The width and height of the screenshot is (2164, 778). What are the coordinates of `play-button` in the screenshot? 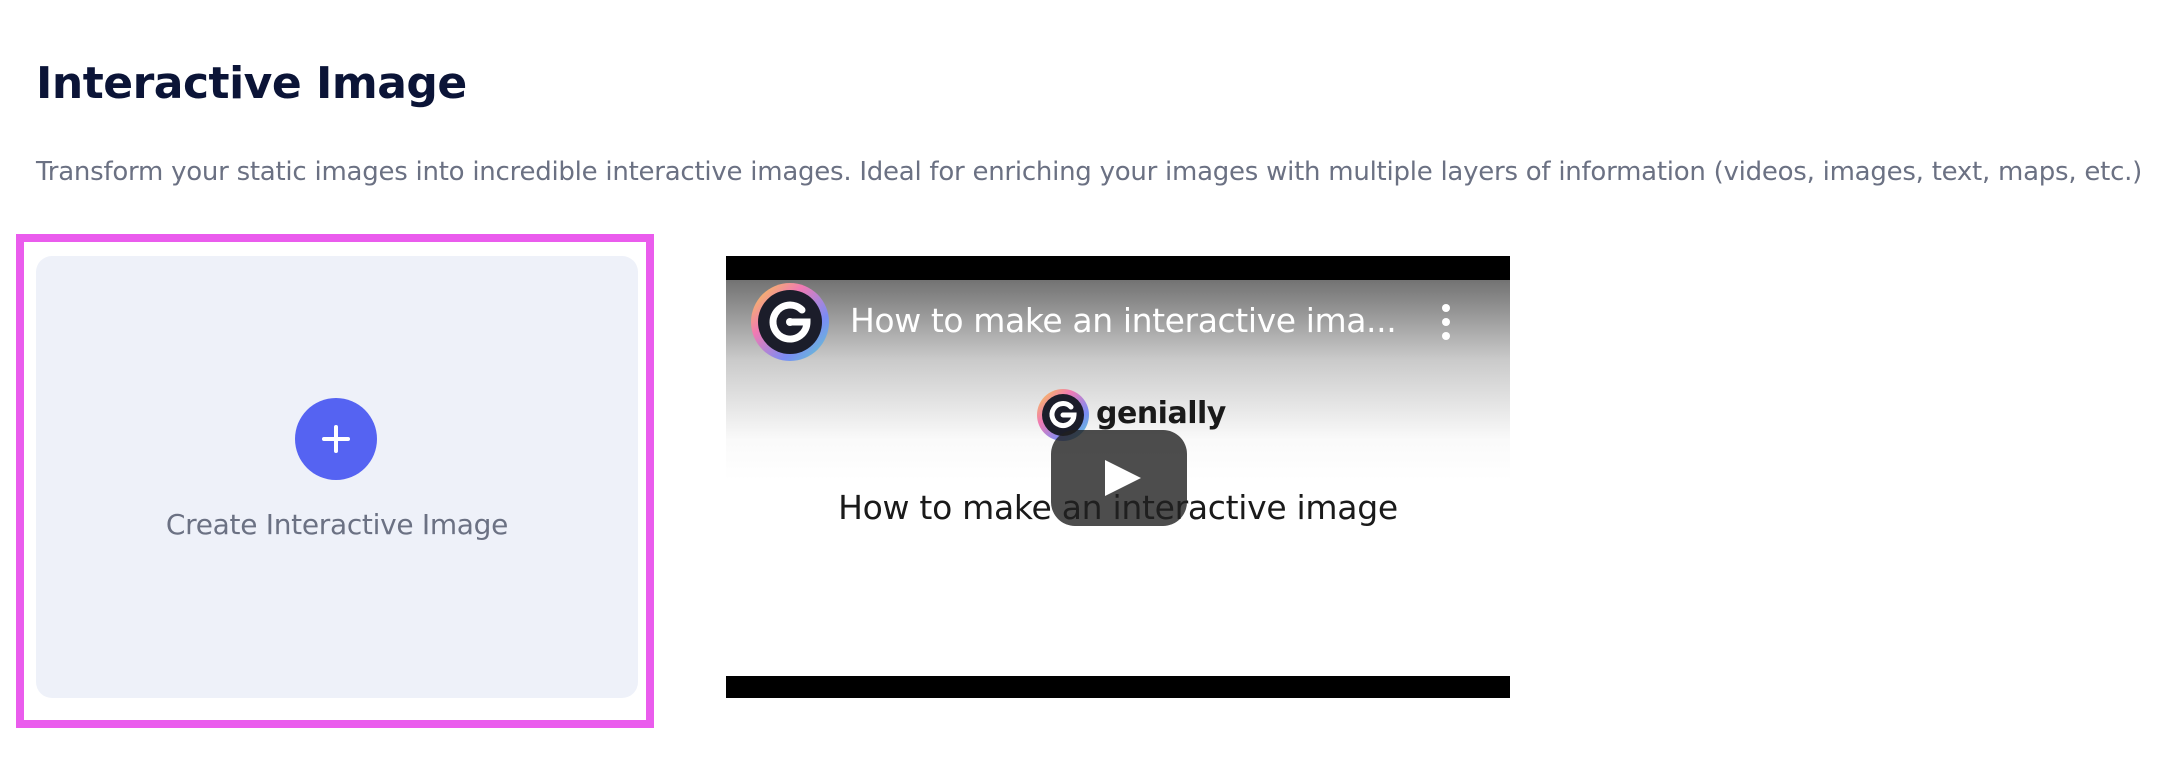 It's located at (1119, 478).